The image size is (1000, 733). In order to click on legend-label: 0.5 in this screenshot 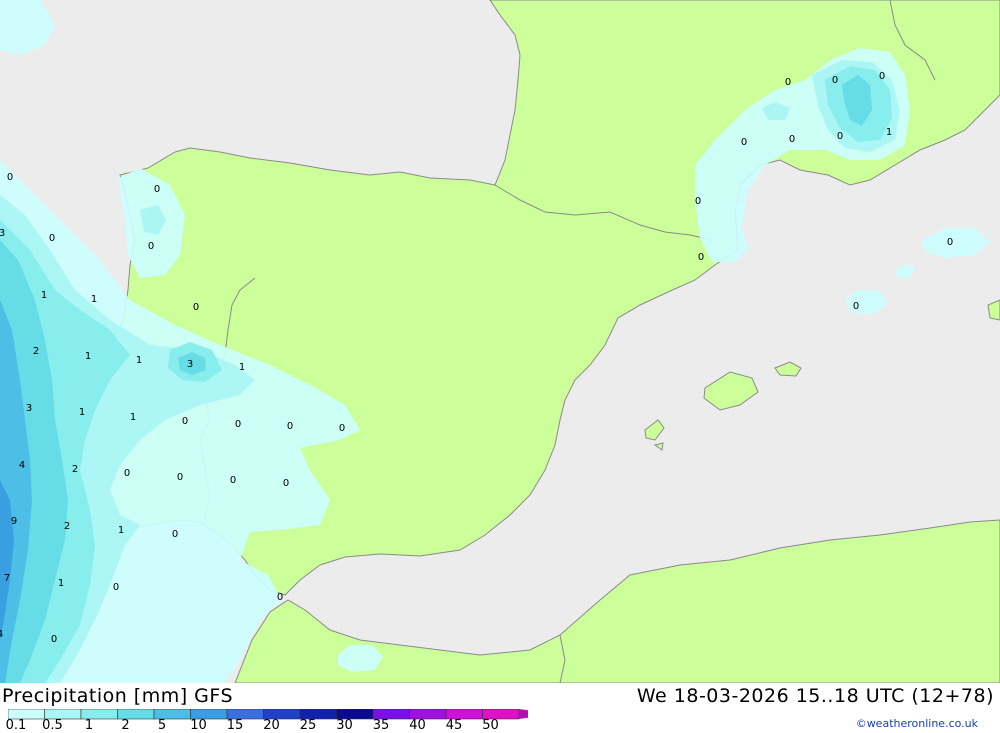, I will do `click(52, 725)`.